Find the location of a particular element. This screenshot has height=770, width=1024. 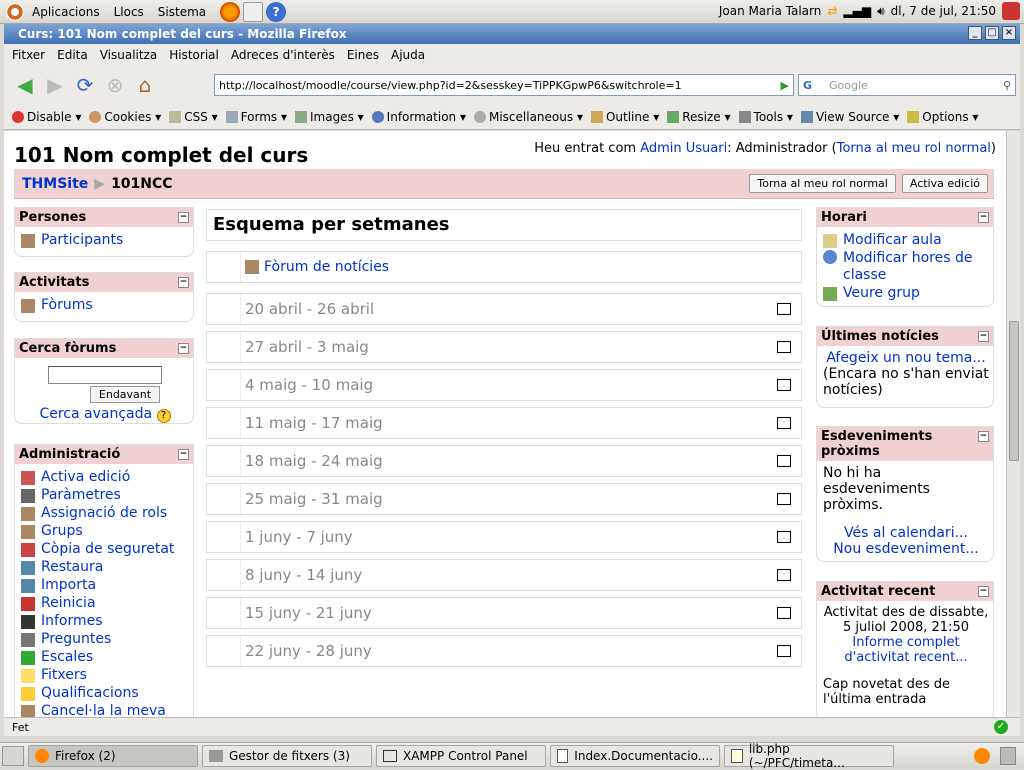

dev-images: Images ▾ is located at coordinates (329, 117).